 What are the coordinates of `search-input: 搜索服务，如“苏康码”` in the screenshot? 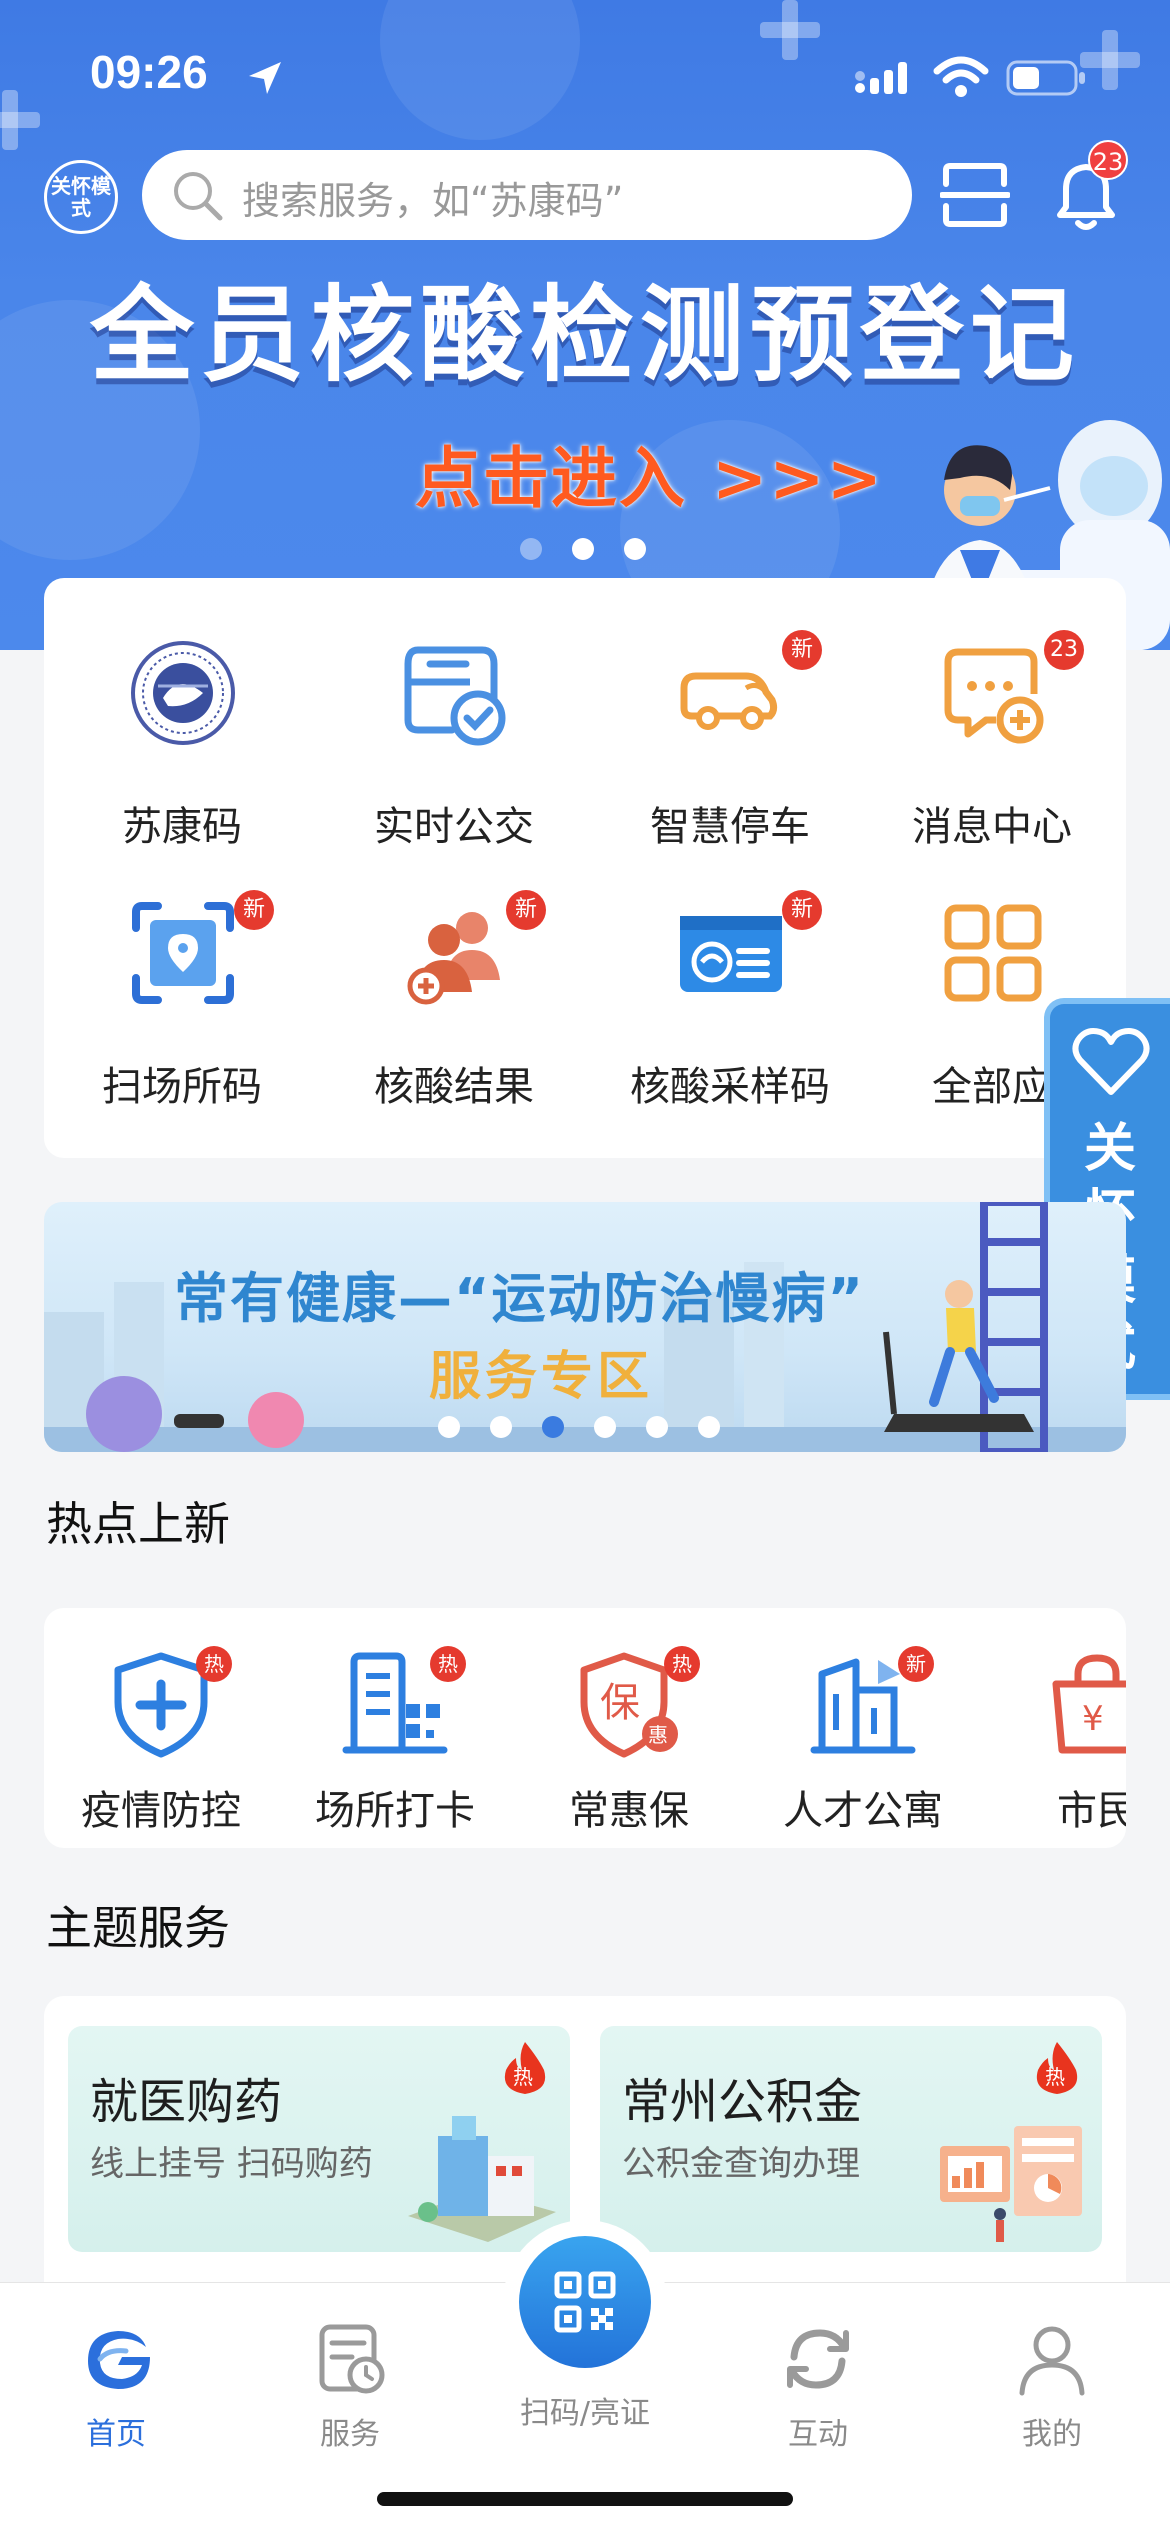 It's located at (527, 195).